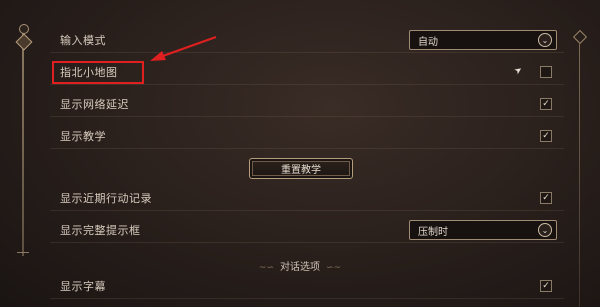  Describe the element at coordinates (546, 104) in the screenshot. I see `network-latency-checkbox: ✓` at that location.